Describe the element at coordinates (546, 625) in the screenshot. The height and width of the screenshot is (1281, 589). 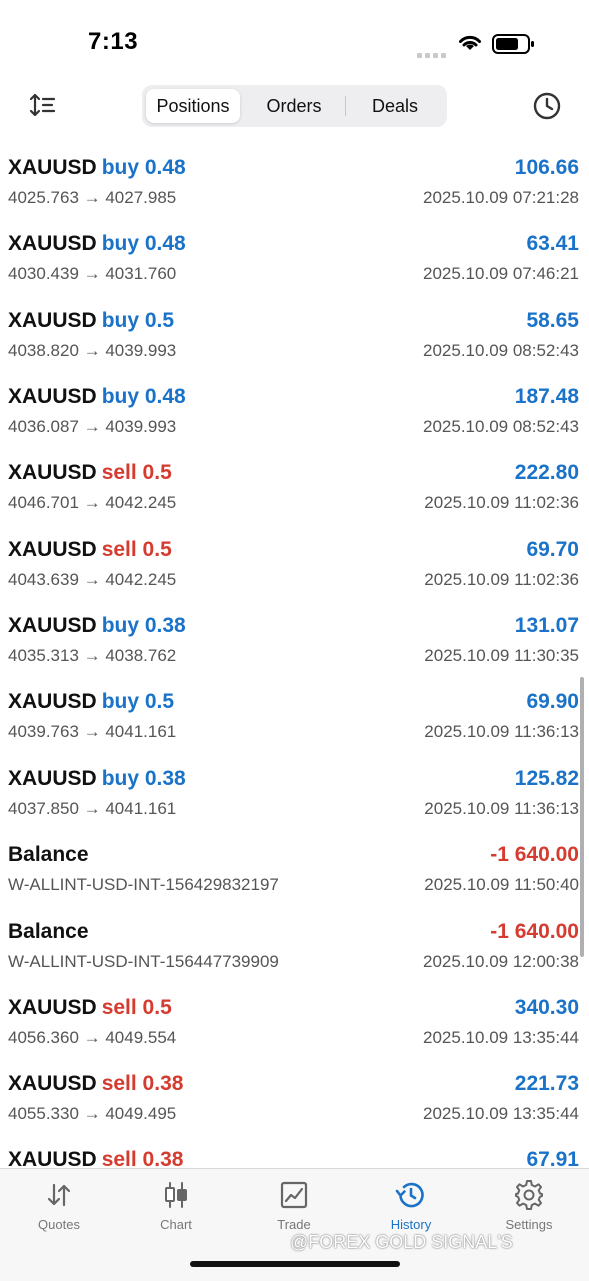
I see `profit-value: 131.07` at that location.